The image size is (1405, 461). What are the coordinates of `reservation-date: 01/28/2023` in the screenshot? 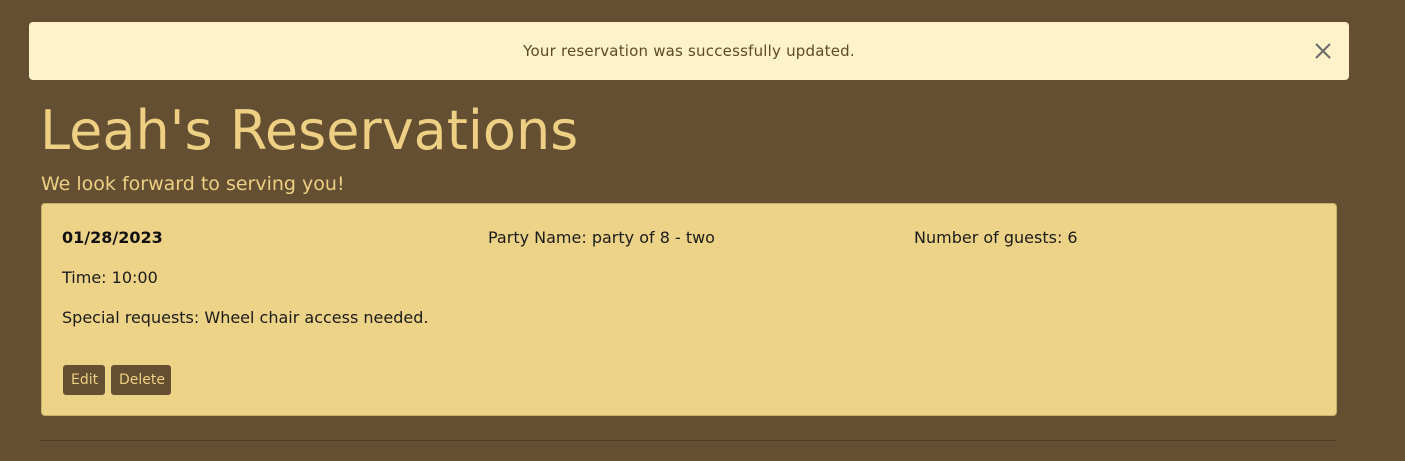 It's located at (112, 237).